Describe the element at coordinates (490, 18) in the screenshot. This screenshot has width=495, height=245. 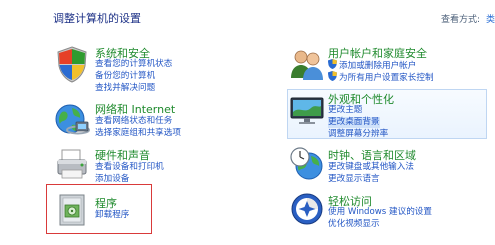
I see `view-by-dropdown: 类` at that location.